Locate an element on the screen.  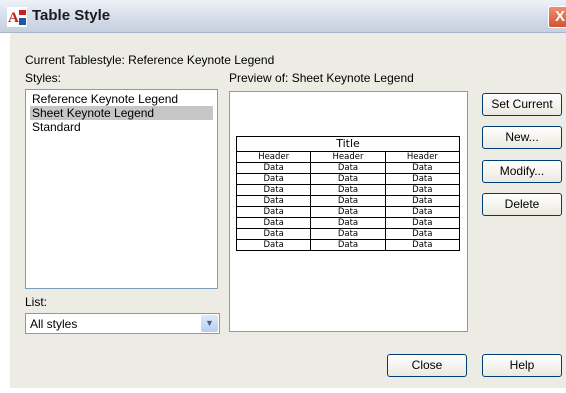
chevron-down-icon: ▼ is located at coordinates (209, 323).